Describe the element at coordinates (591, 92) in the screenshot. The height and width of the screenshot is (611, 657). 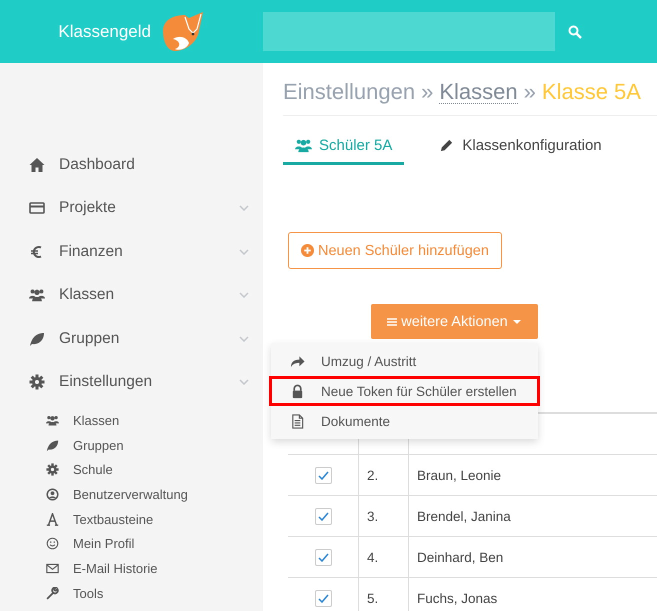
I see `breadcrumb-item: Klasse 5A` at that location.